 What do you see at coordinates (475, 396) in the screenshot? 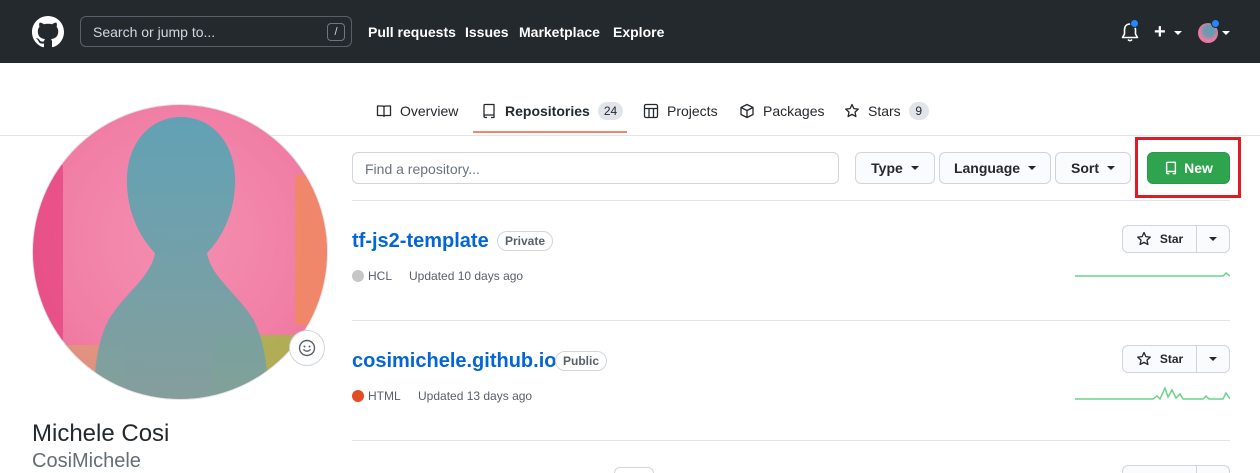
I see `repo-updated: Updated 13 days ago` at bounding box center [475, 396].